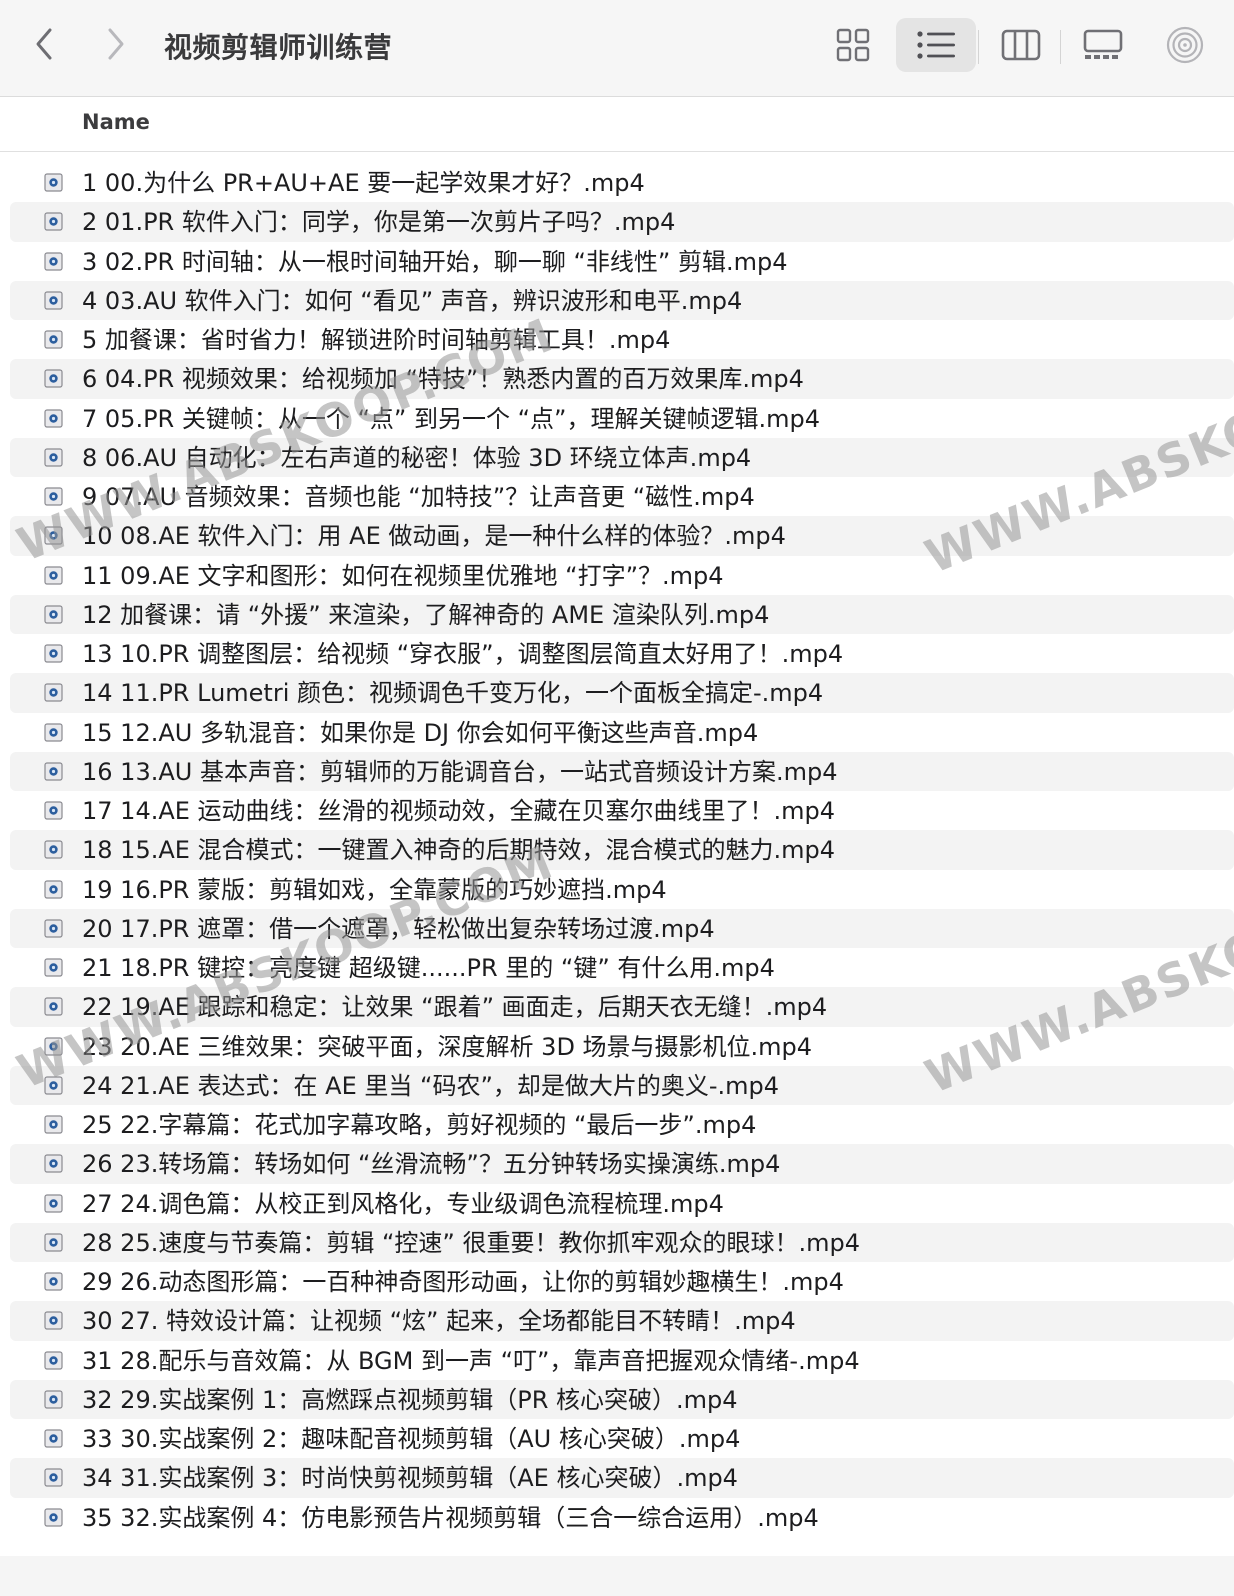 This screenshot has height=1596, width=1234. I want to click on file-row: 35 32.实战案例 4：仿电影预告片视频剪辑（三合一综合运用）.mp4, so click(622, 1517).